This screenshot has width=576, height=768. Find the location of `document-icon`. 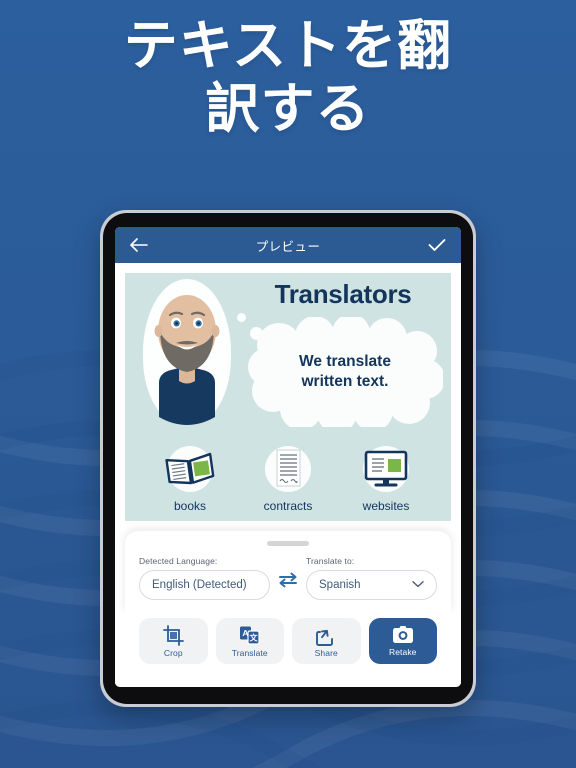

document-icon is located at coordinates (288, 468).